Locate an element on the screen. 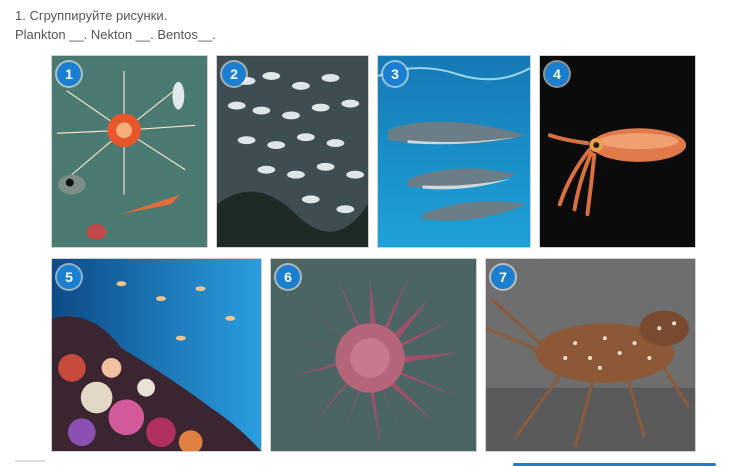 The image size is (745, 467). photo-squid: 4 is located at coordinates (617, 151).